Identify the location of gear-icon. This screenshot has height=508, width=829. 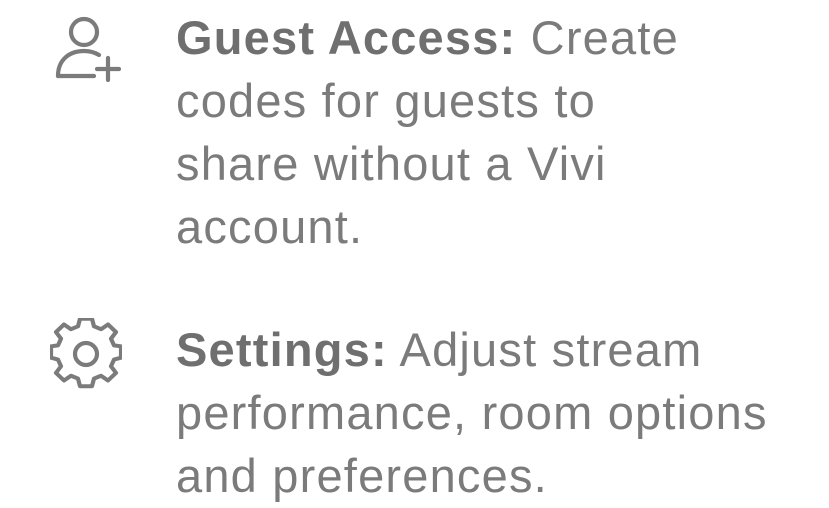
(86, 354).